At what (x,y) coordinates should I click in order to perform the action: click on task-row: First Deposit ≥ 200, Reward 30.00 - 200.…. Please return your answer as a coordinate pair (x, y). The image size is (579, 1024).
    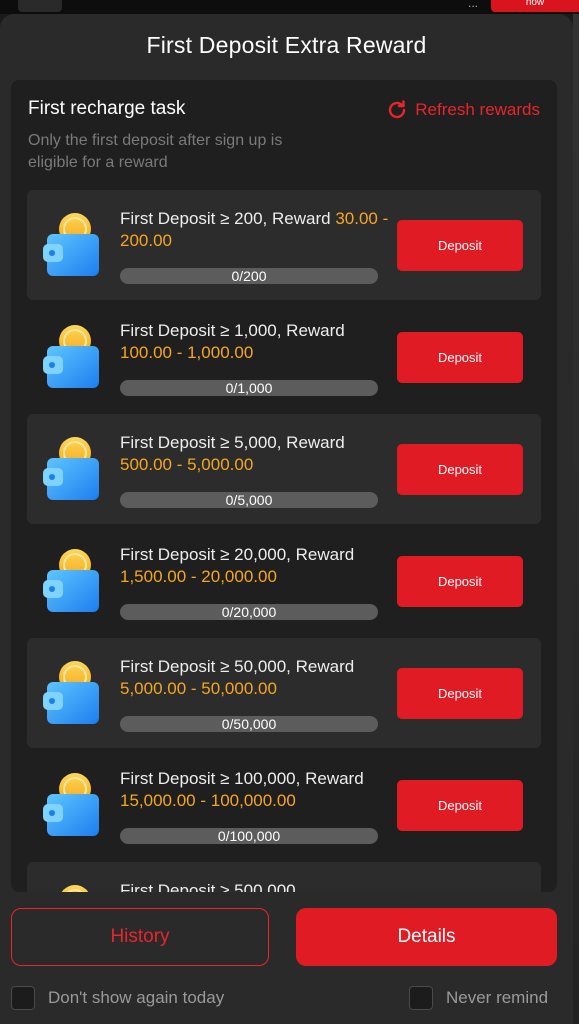
    Looking at the image, I should click on (284, 245).